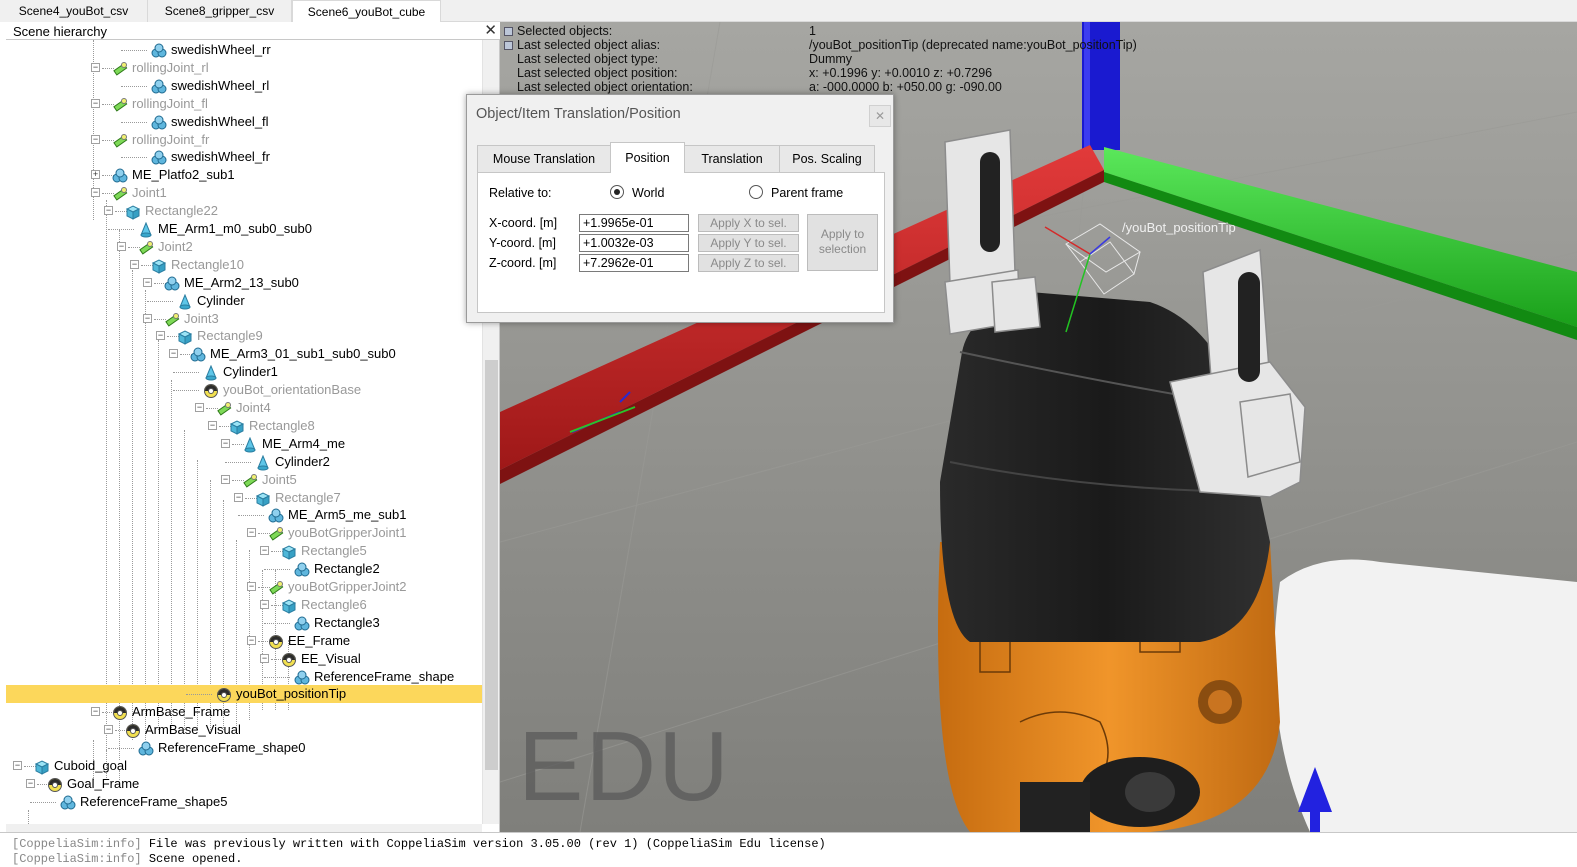  What do you see at coordinates (634, 223) in the screenshot?
I see `x-coord-field: +1.9965e-01` at bounding box center [634, 223].